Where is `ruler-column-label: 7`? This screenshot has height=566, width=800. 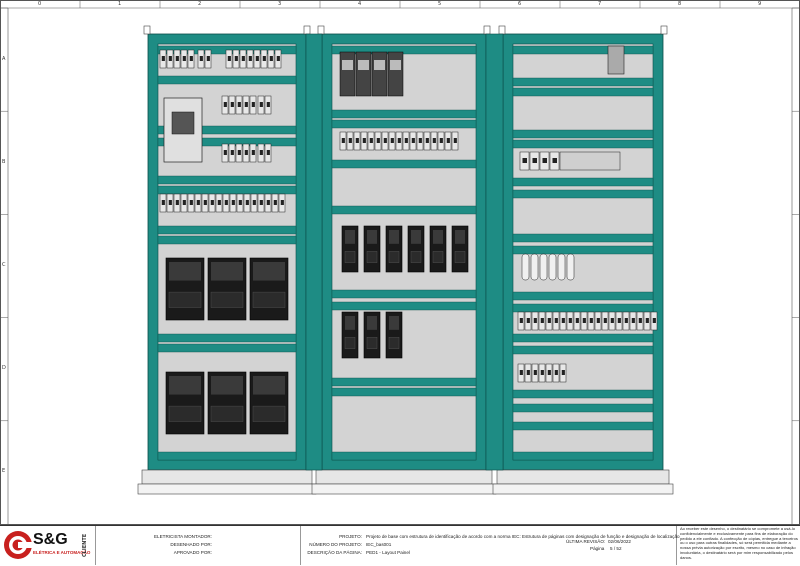
ruler-column-label: 7 is located at coordinates (600, 4).